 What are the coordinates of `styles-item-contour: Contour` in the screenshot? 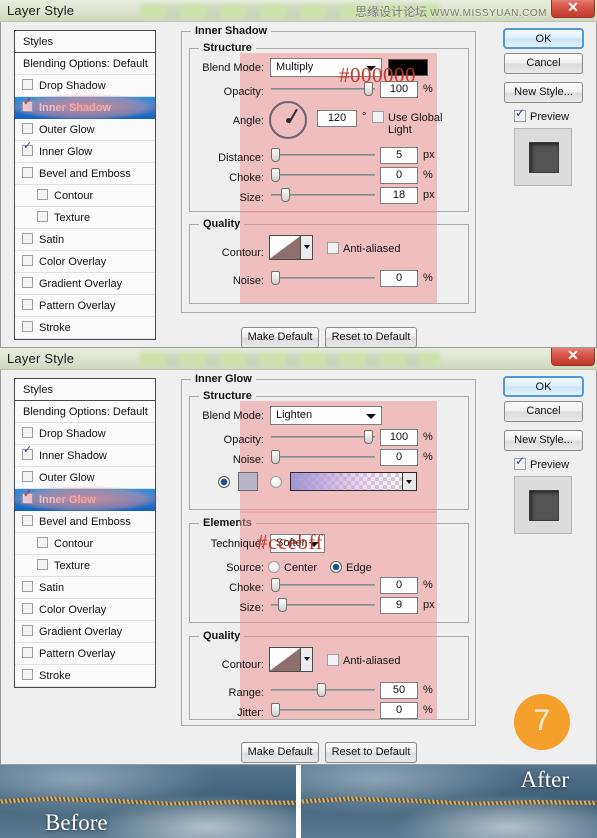 It's located at (85, 544).